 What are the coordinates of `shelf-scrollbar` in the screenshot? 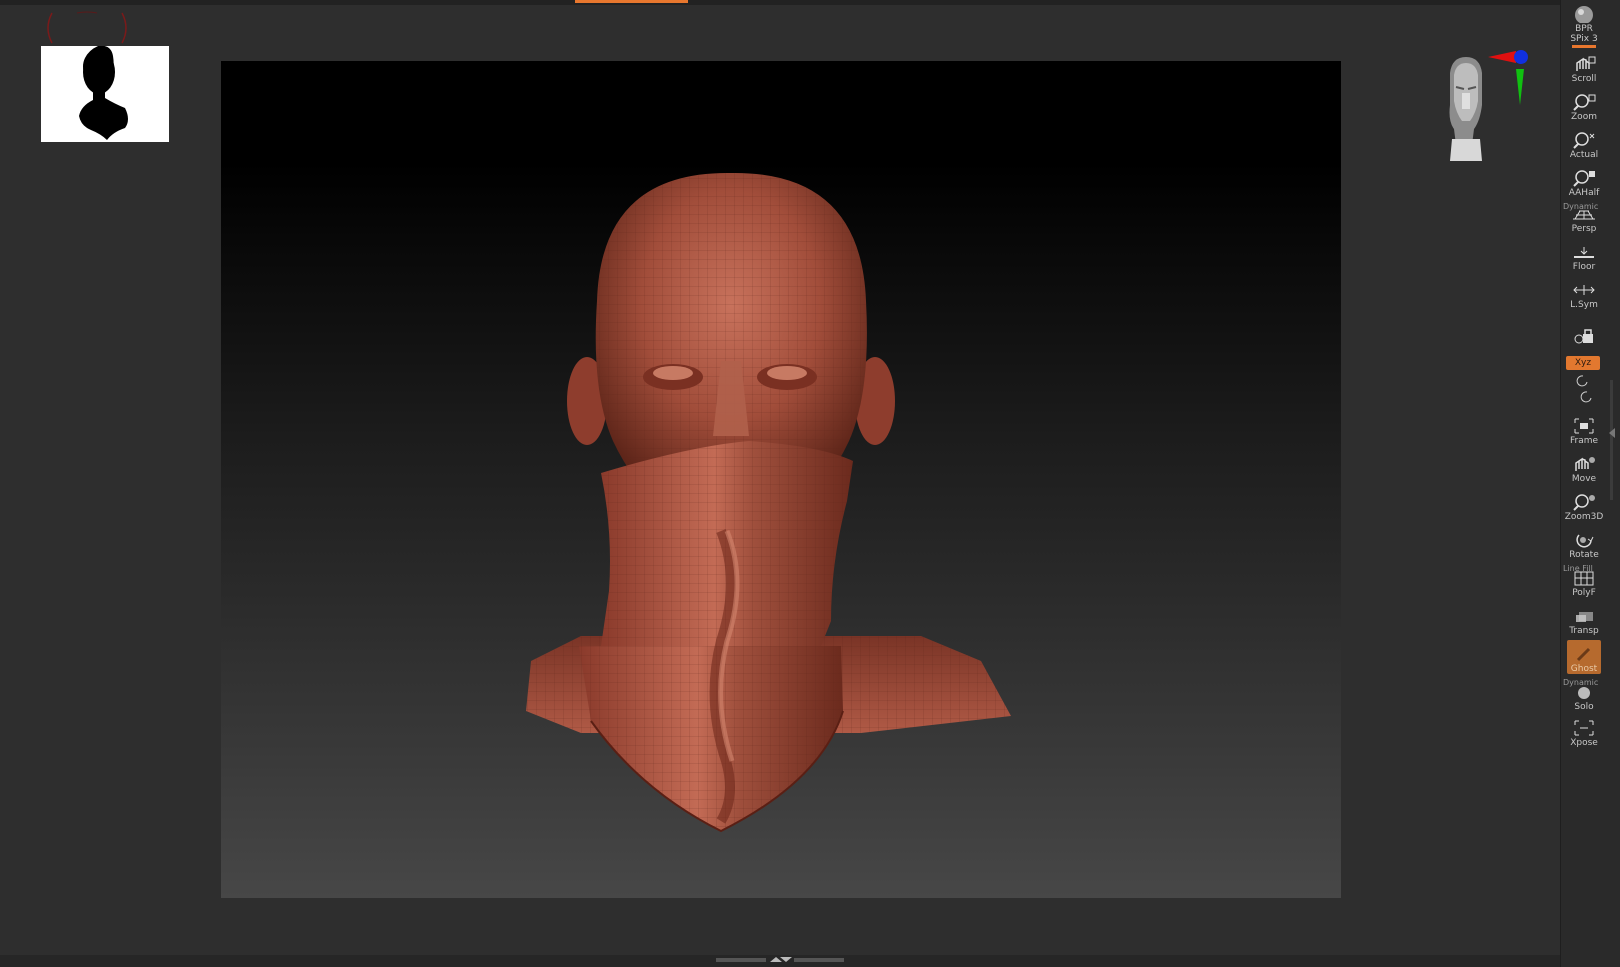 It's located at (1611, 440).